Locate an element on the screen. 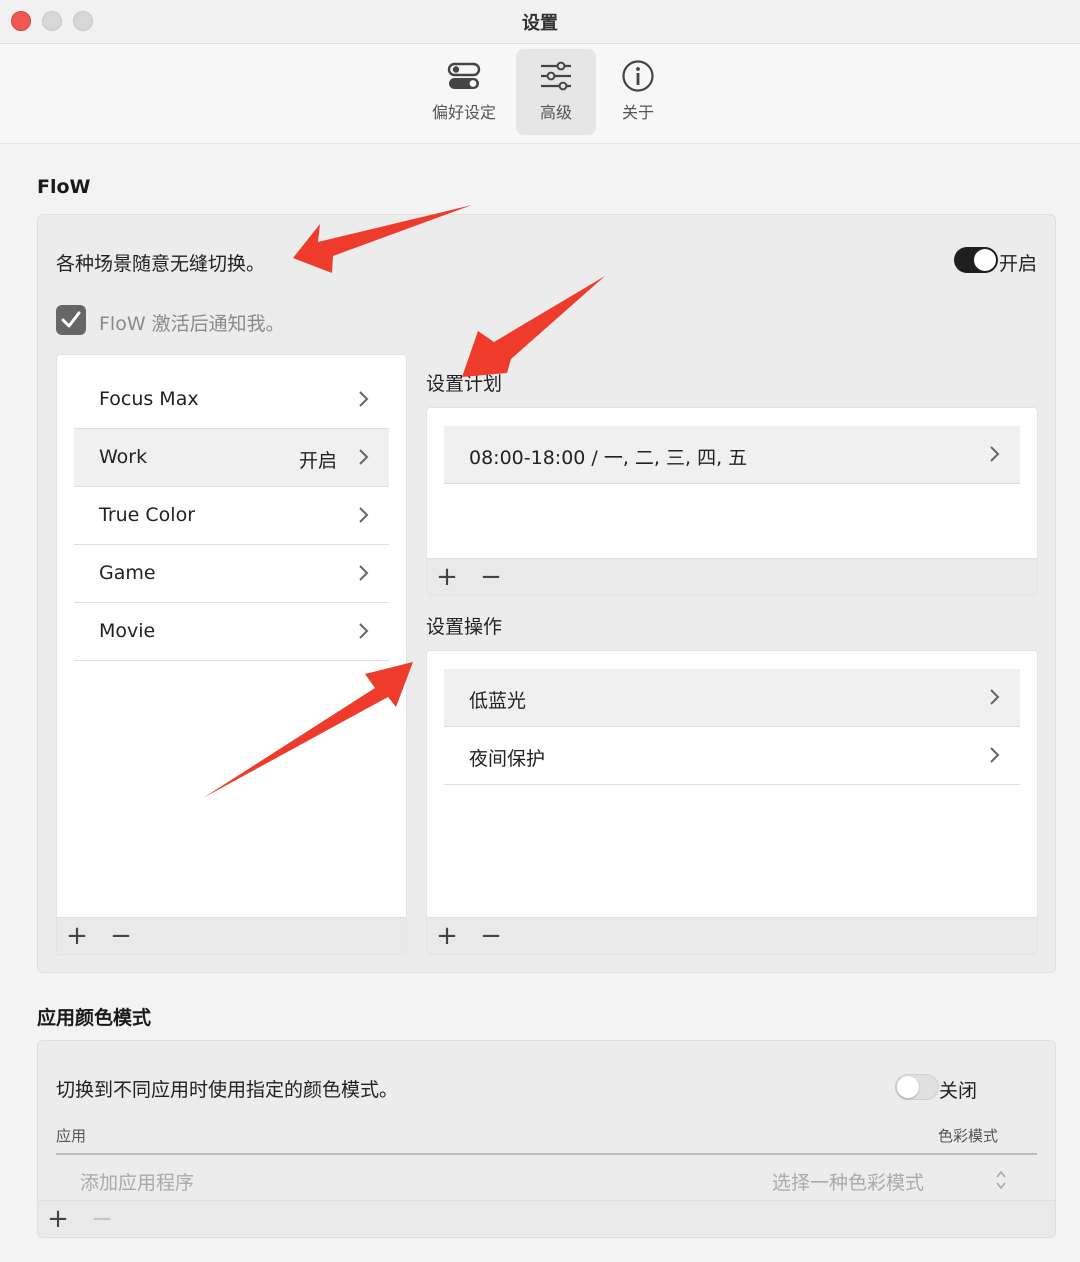  scene-list-footer: + − is located at coordinates (231, 935).